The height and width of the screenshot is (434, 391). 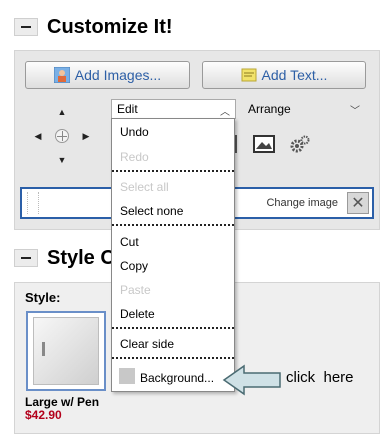 I want to click on product-image, so click(x=66, y=351).